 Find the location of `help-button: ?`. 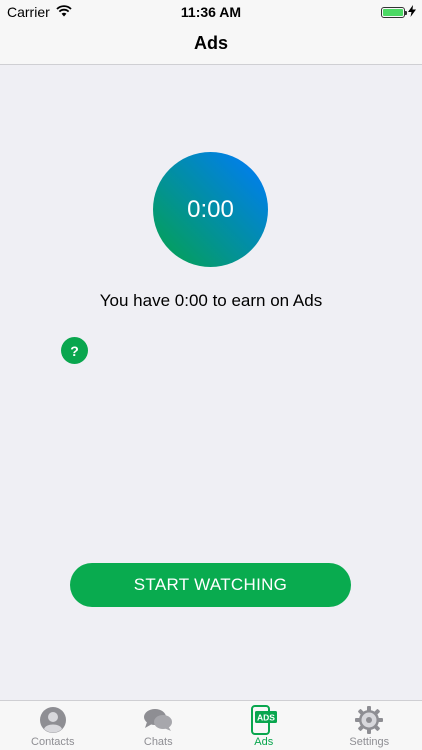

help-button: ? is located at coordinates (74, 350).